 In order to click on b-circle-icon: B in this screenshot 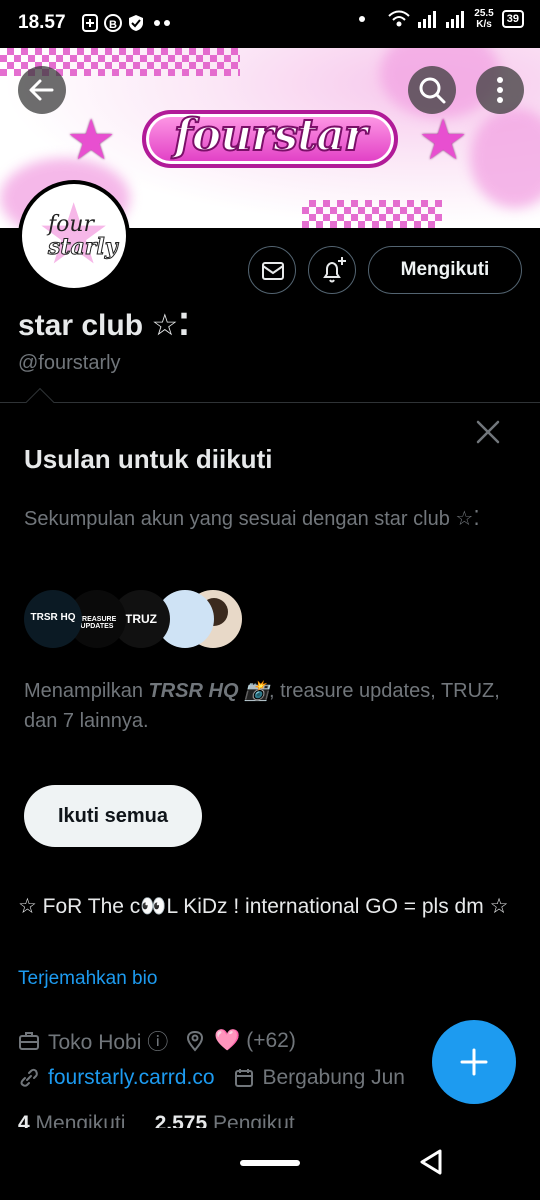, I will do `click(113, 23)`.